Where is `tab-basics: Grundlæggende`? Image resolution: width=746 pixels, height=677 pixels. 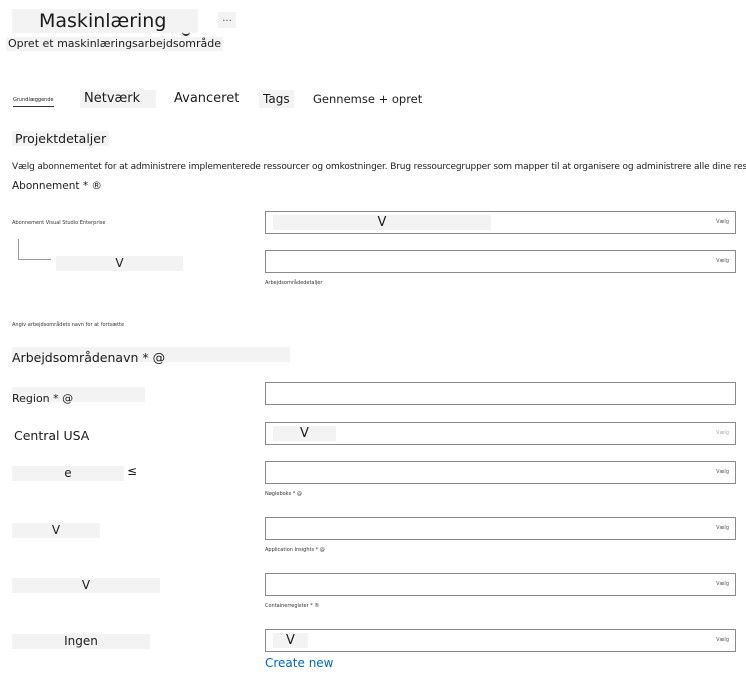 tab-basics: Grundlæggende is located at coordinates (33, 101).